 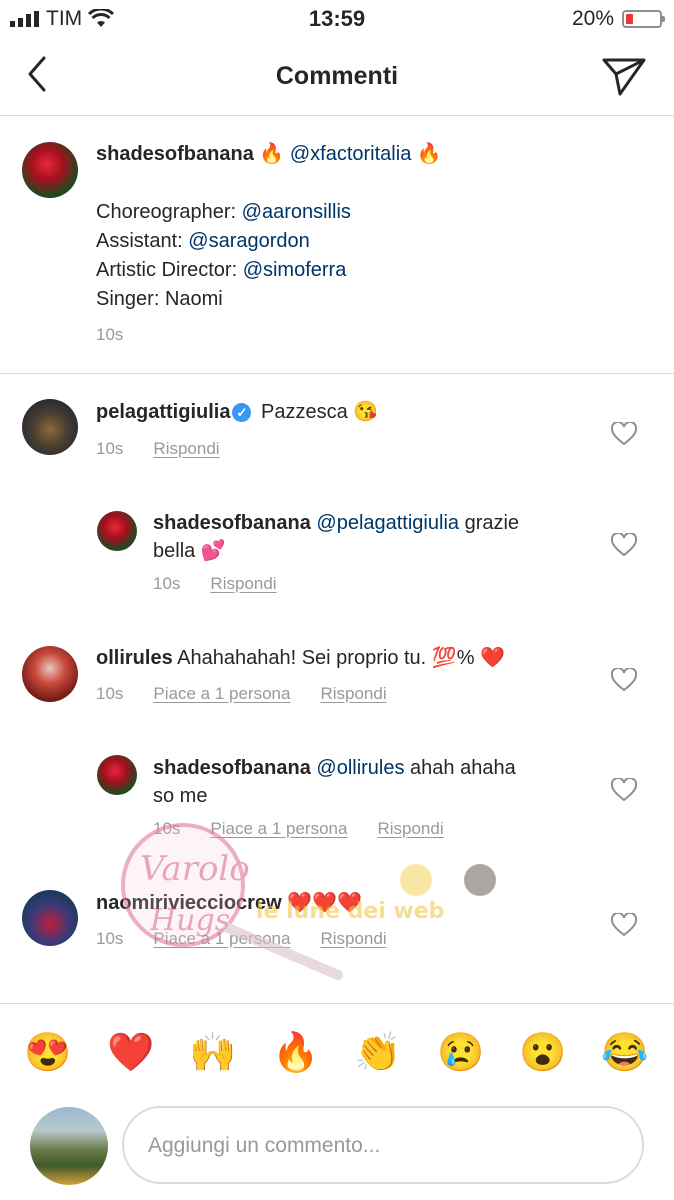 What do you see at coordinates (643, 19) in the screenshot?
I see `battery-icon` at bounding box center [643, 19].